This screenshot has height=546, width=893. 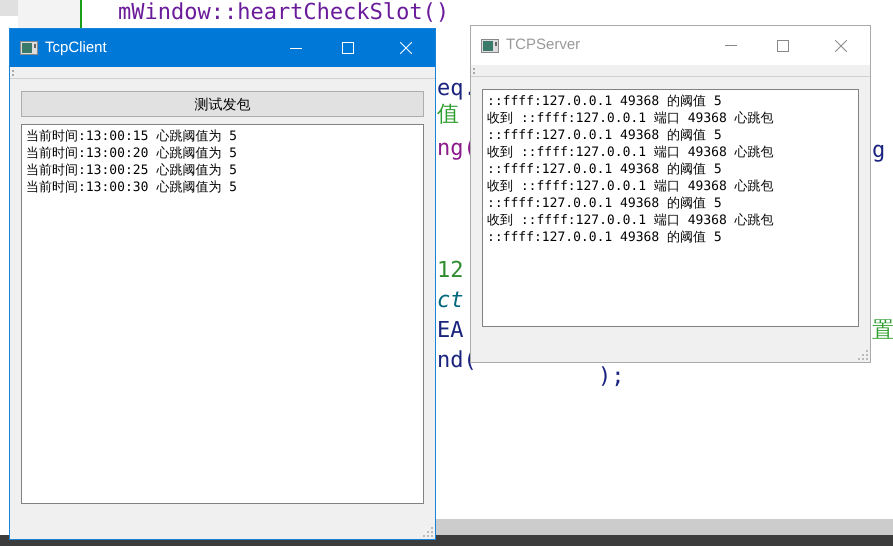 What do you see at coordinates (132, 187) in the screenshot?
I see `log-line: 当前时间:13:00:30 心跳阈值为 5` at bounding box center [132, 187].